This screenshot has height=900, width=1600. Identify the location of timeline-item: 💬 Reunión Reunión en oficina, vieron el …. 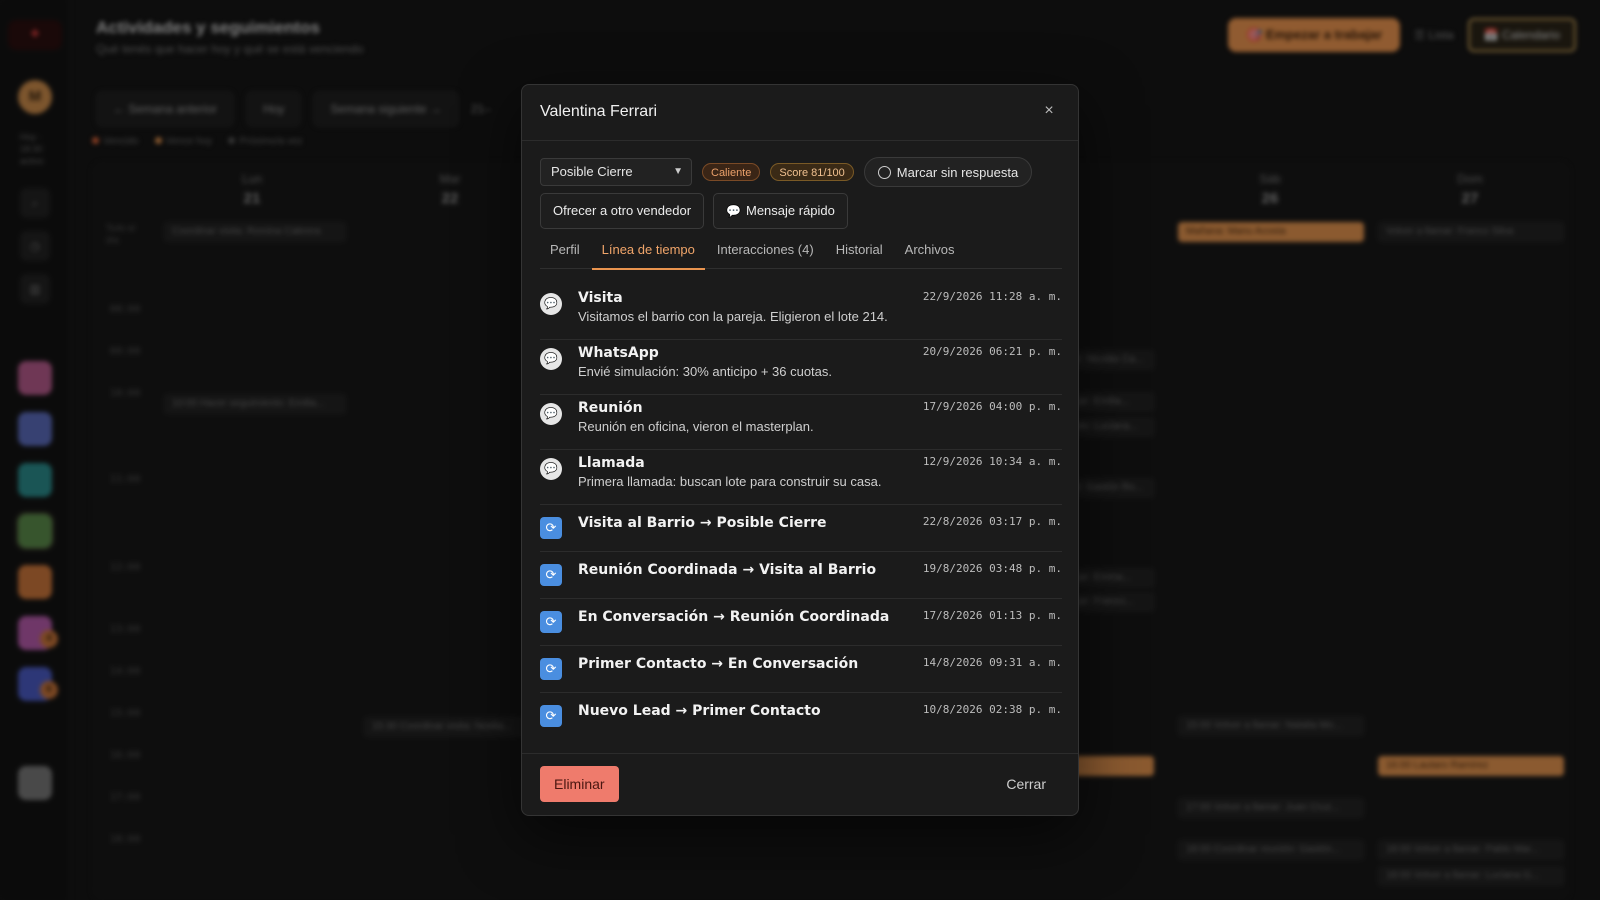
(801, 422).